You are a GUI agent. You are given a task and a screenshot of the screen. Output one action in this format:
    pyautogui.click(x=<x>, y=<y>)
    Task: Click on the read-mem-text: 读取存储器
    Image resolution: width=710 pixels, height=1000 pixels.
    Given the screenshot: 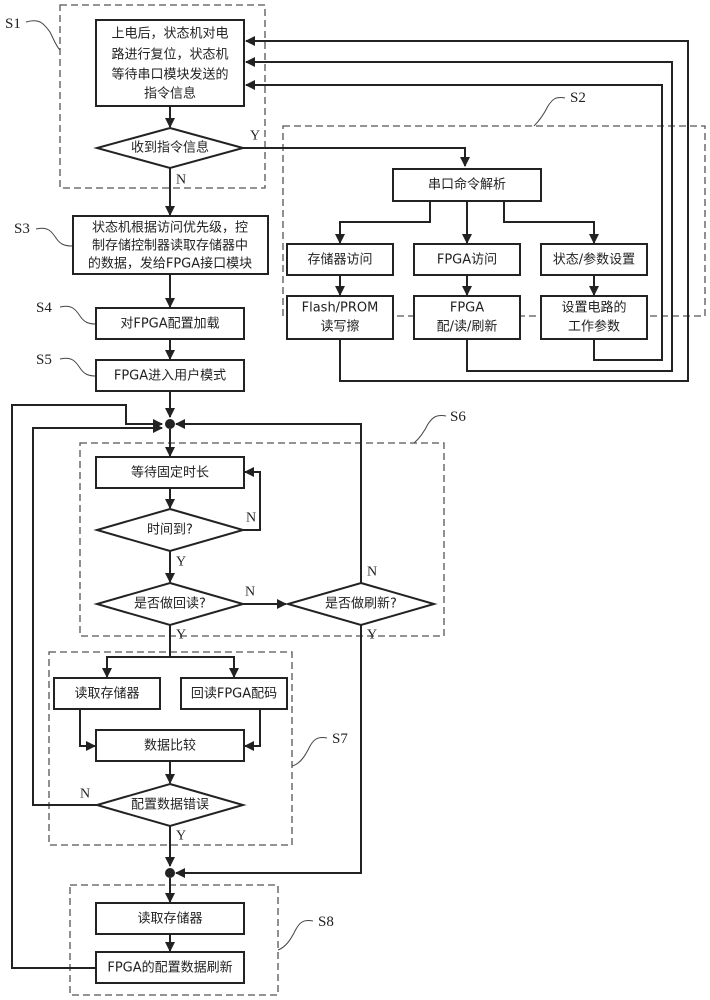 What is the action you would take?
    pyautogui.click(x=106, y=694)
    